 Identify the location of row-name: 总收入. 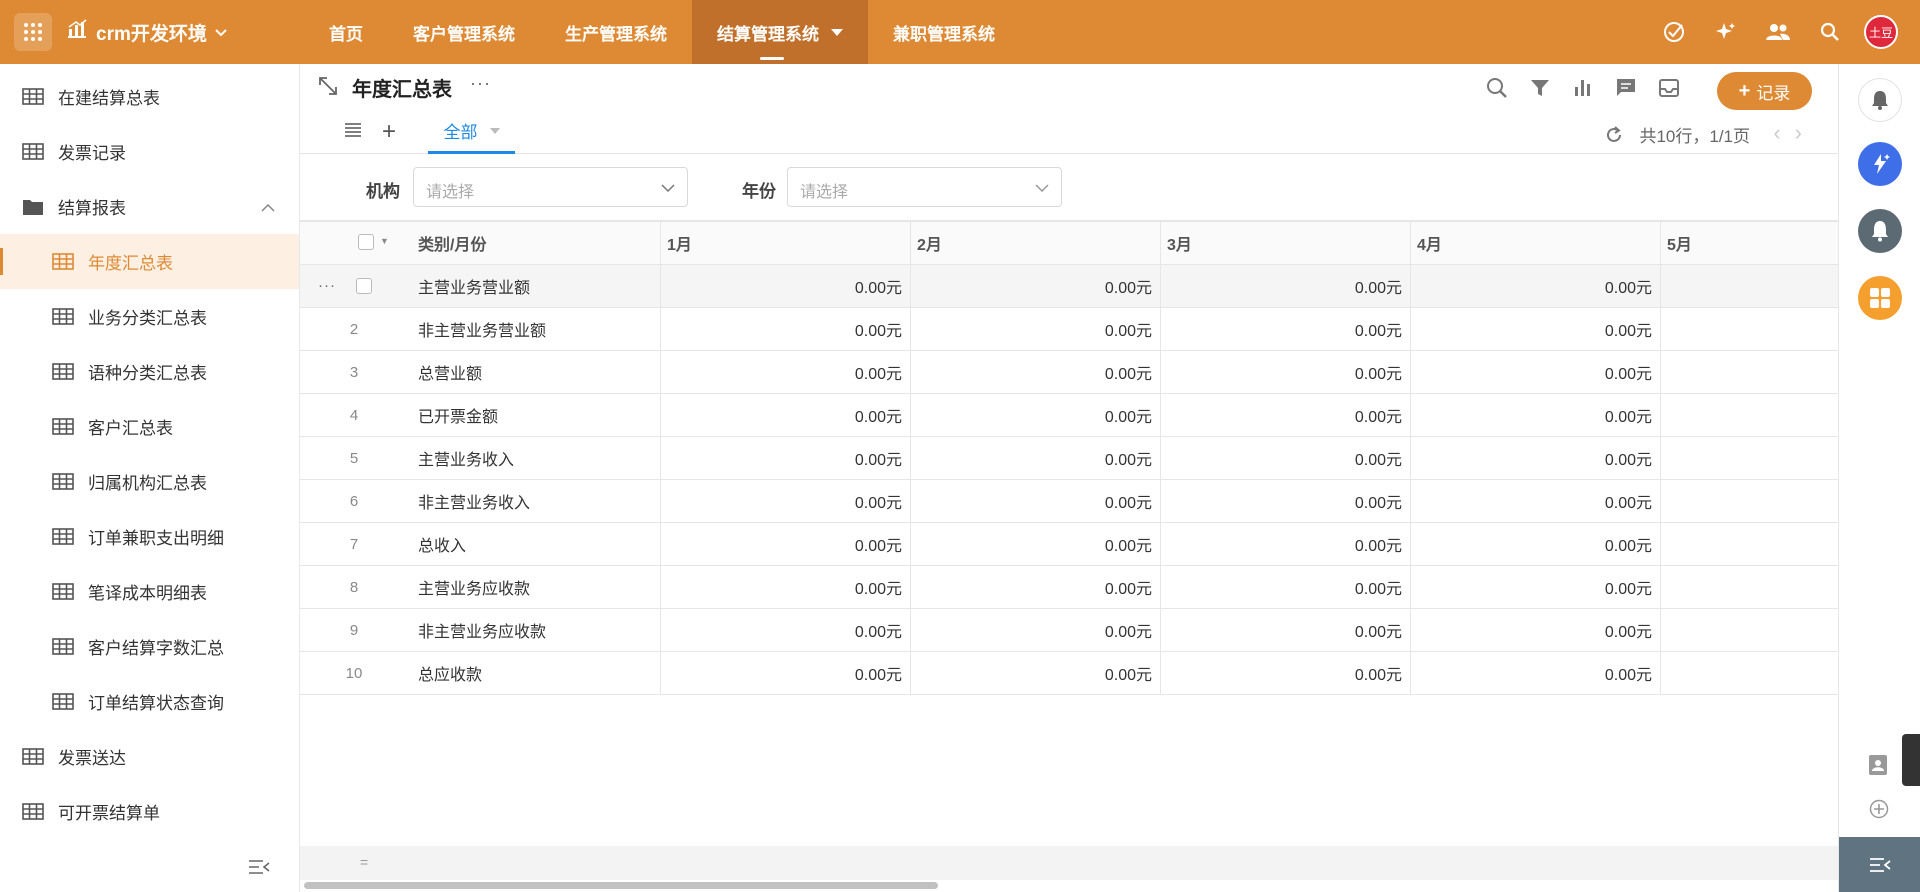
(539, 544).